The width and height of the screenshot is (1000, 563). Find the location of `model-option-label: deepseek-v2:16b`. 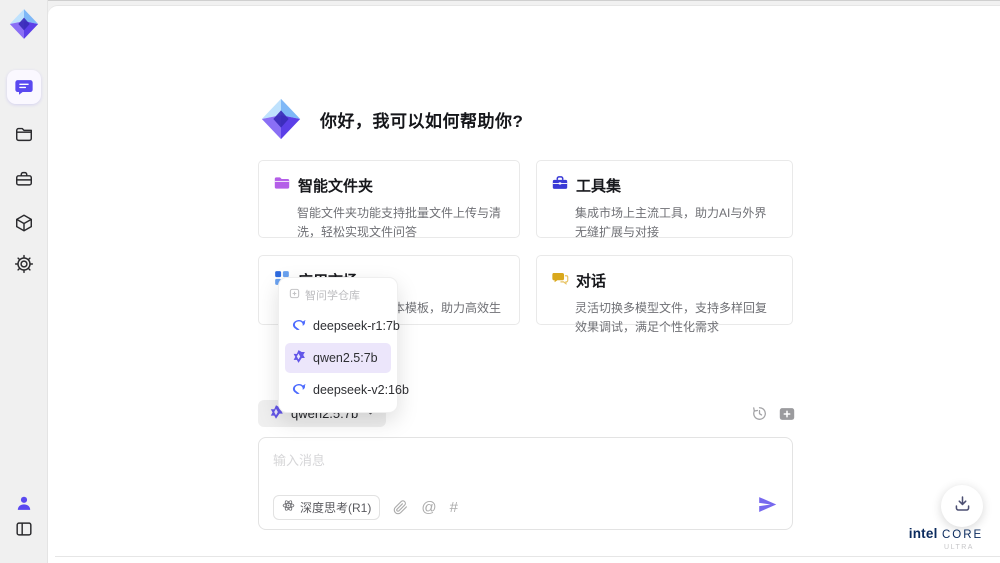

model-option-label: deepseek-v2:16b is located at coordinates (361, 390).